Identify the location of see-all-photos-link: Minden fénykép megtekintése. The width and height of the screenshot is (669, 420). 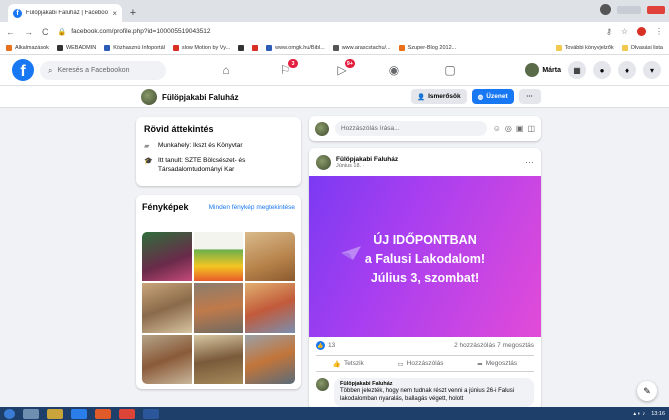
(252, 206).